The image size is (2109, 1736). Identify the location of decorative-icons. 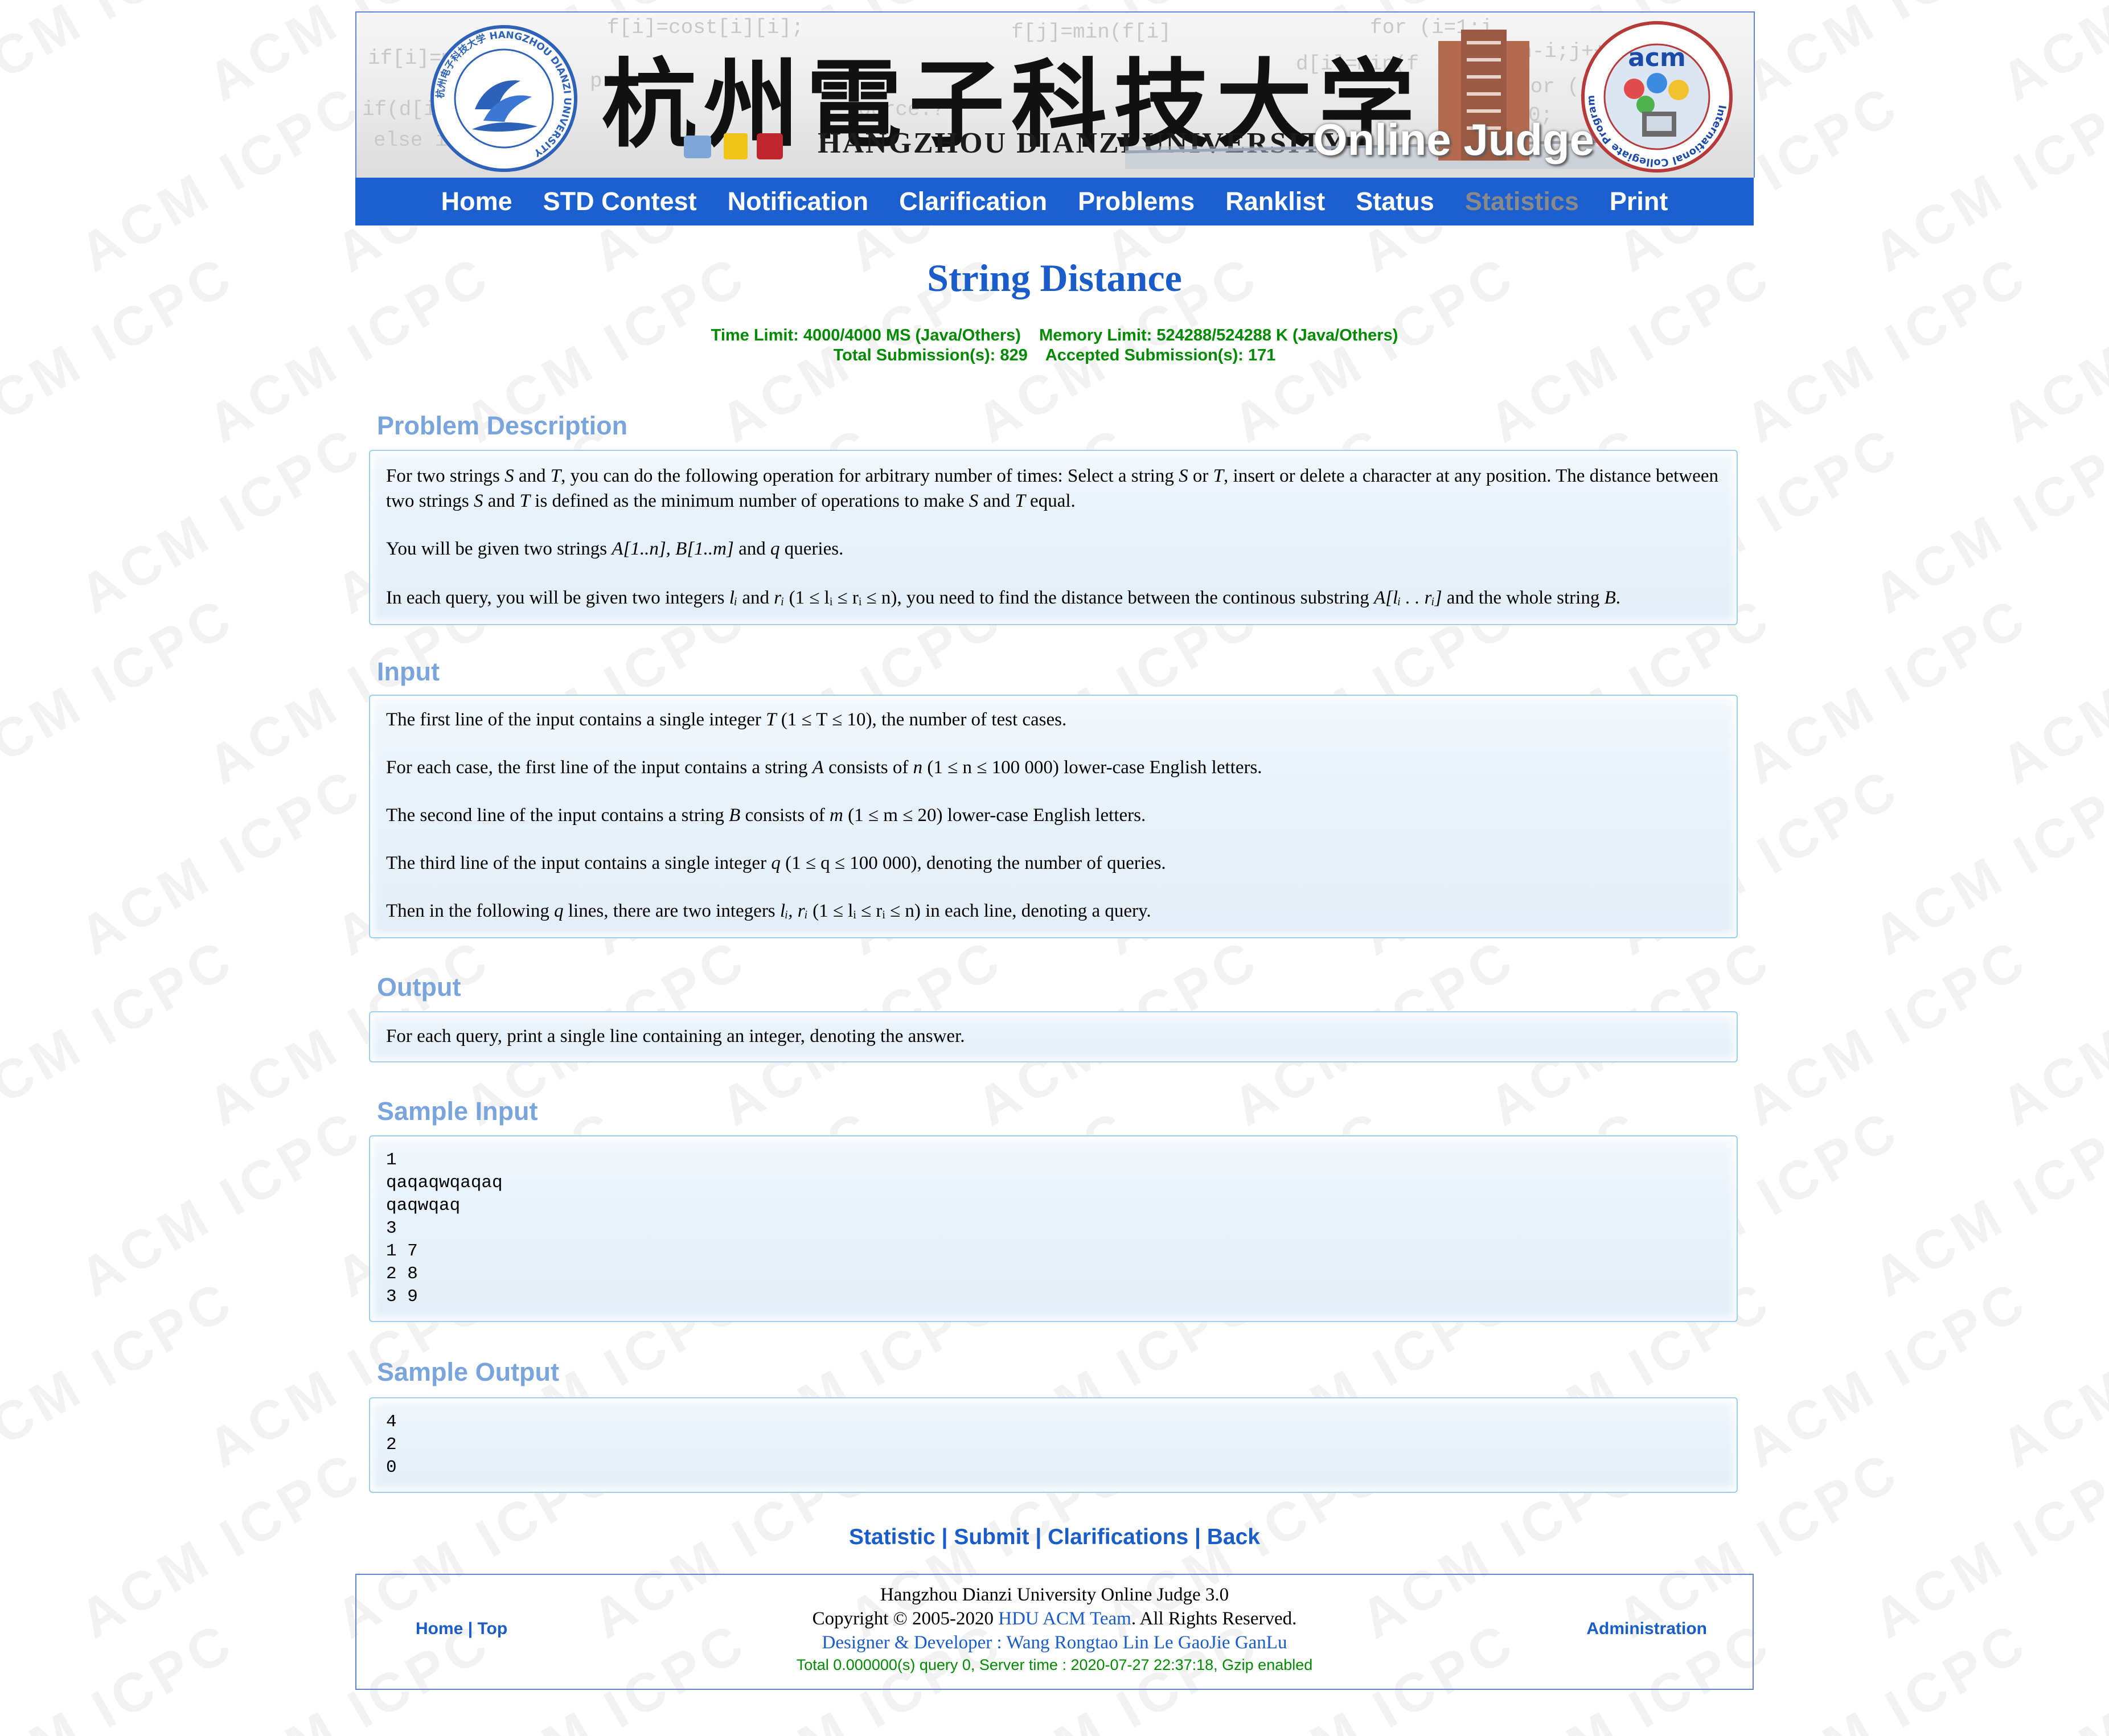
(733, 146).